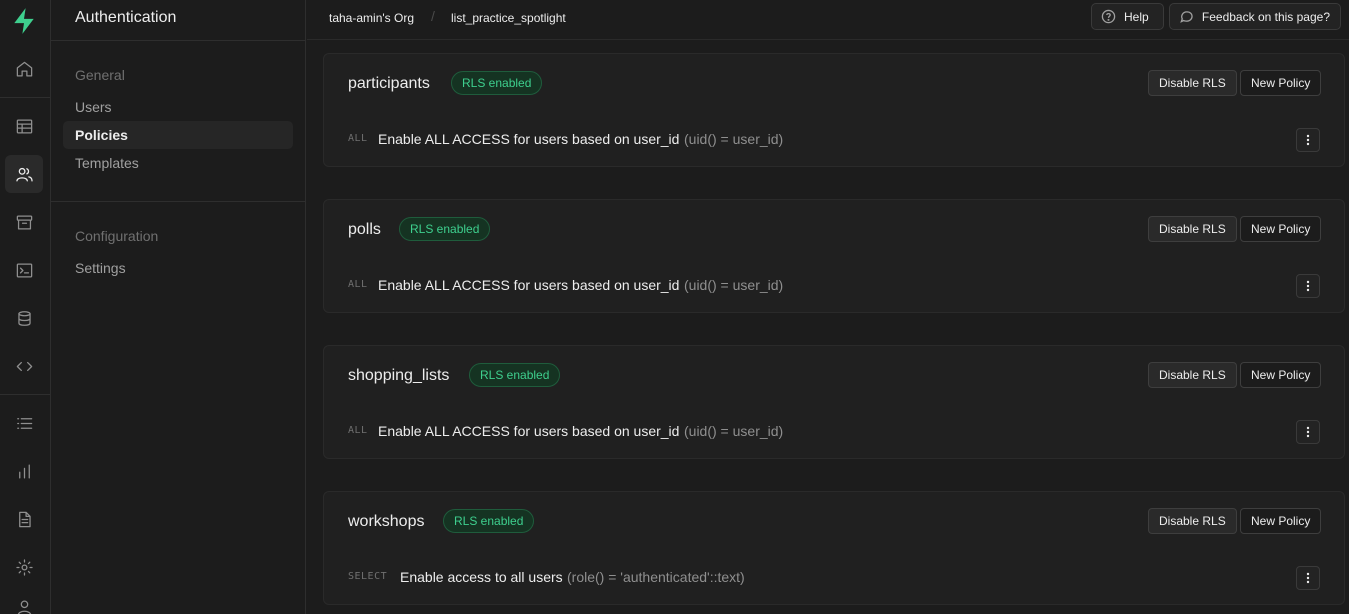 The width and height of the screenshot is (1349, 614). Describe the element at coordinates (24, 222) in the screenshot. I see `storage-icon` at that location.